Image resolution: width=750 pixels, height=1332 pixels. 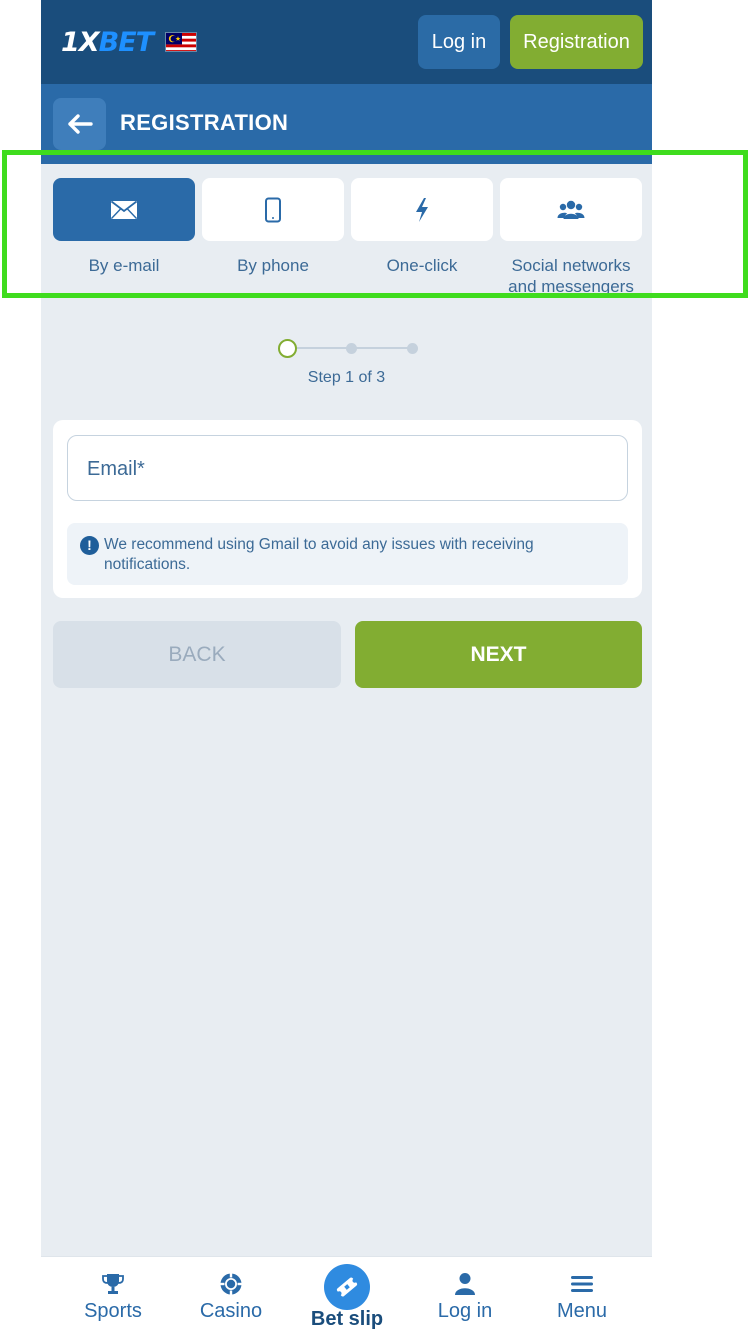 I want to click on step-counter: Step 1 of 3, so click(x=346, y=377).